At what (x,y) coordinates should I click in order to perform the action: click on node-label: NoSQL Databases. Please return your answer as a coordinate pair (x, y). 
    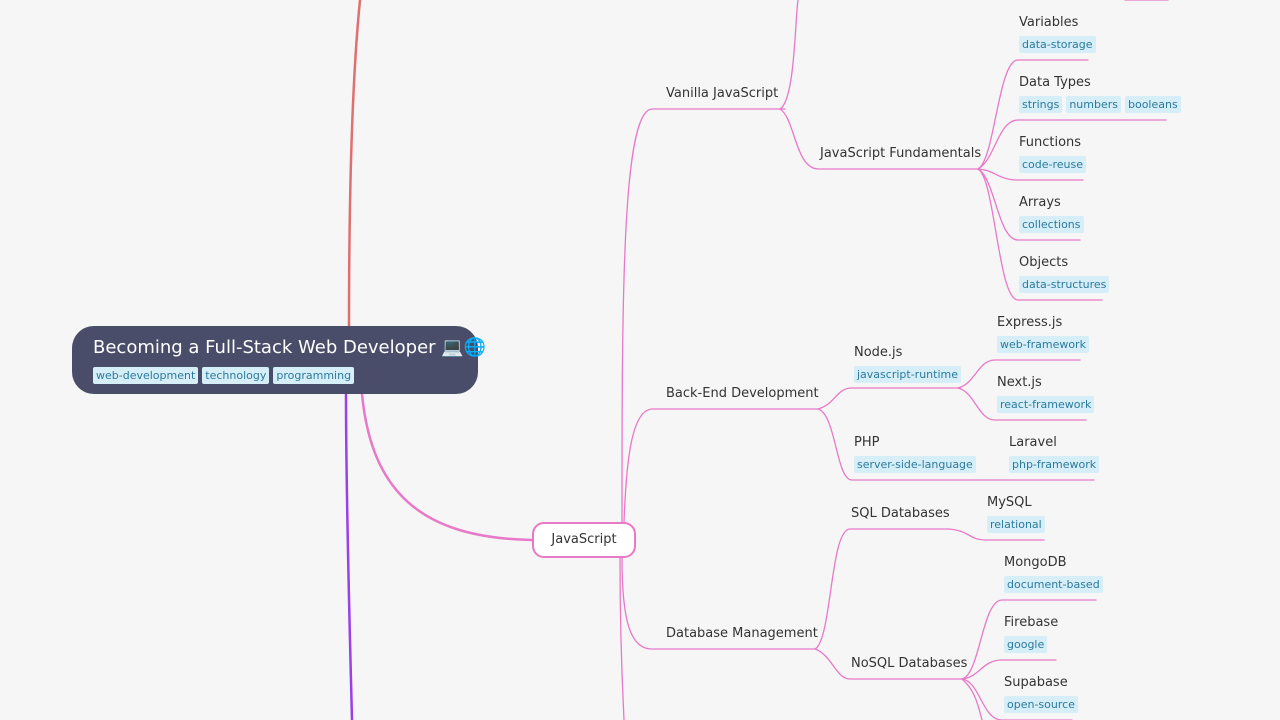
    Looking at the image, I should click on (909, 663).